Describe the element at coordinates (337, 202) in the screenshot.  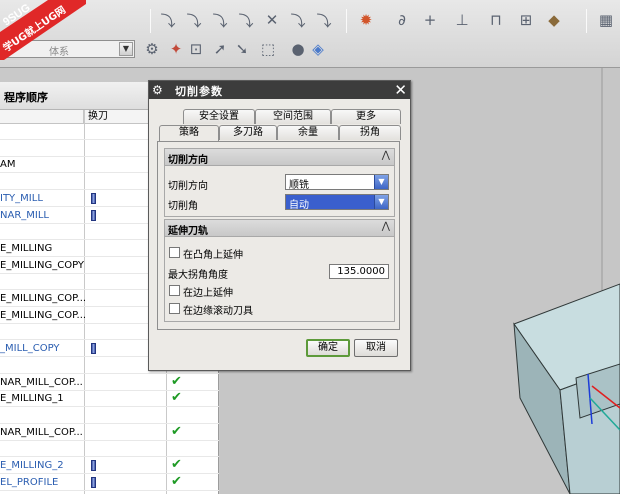
I see `cut-angle-select: 自动 ▼` at that location.